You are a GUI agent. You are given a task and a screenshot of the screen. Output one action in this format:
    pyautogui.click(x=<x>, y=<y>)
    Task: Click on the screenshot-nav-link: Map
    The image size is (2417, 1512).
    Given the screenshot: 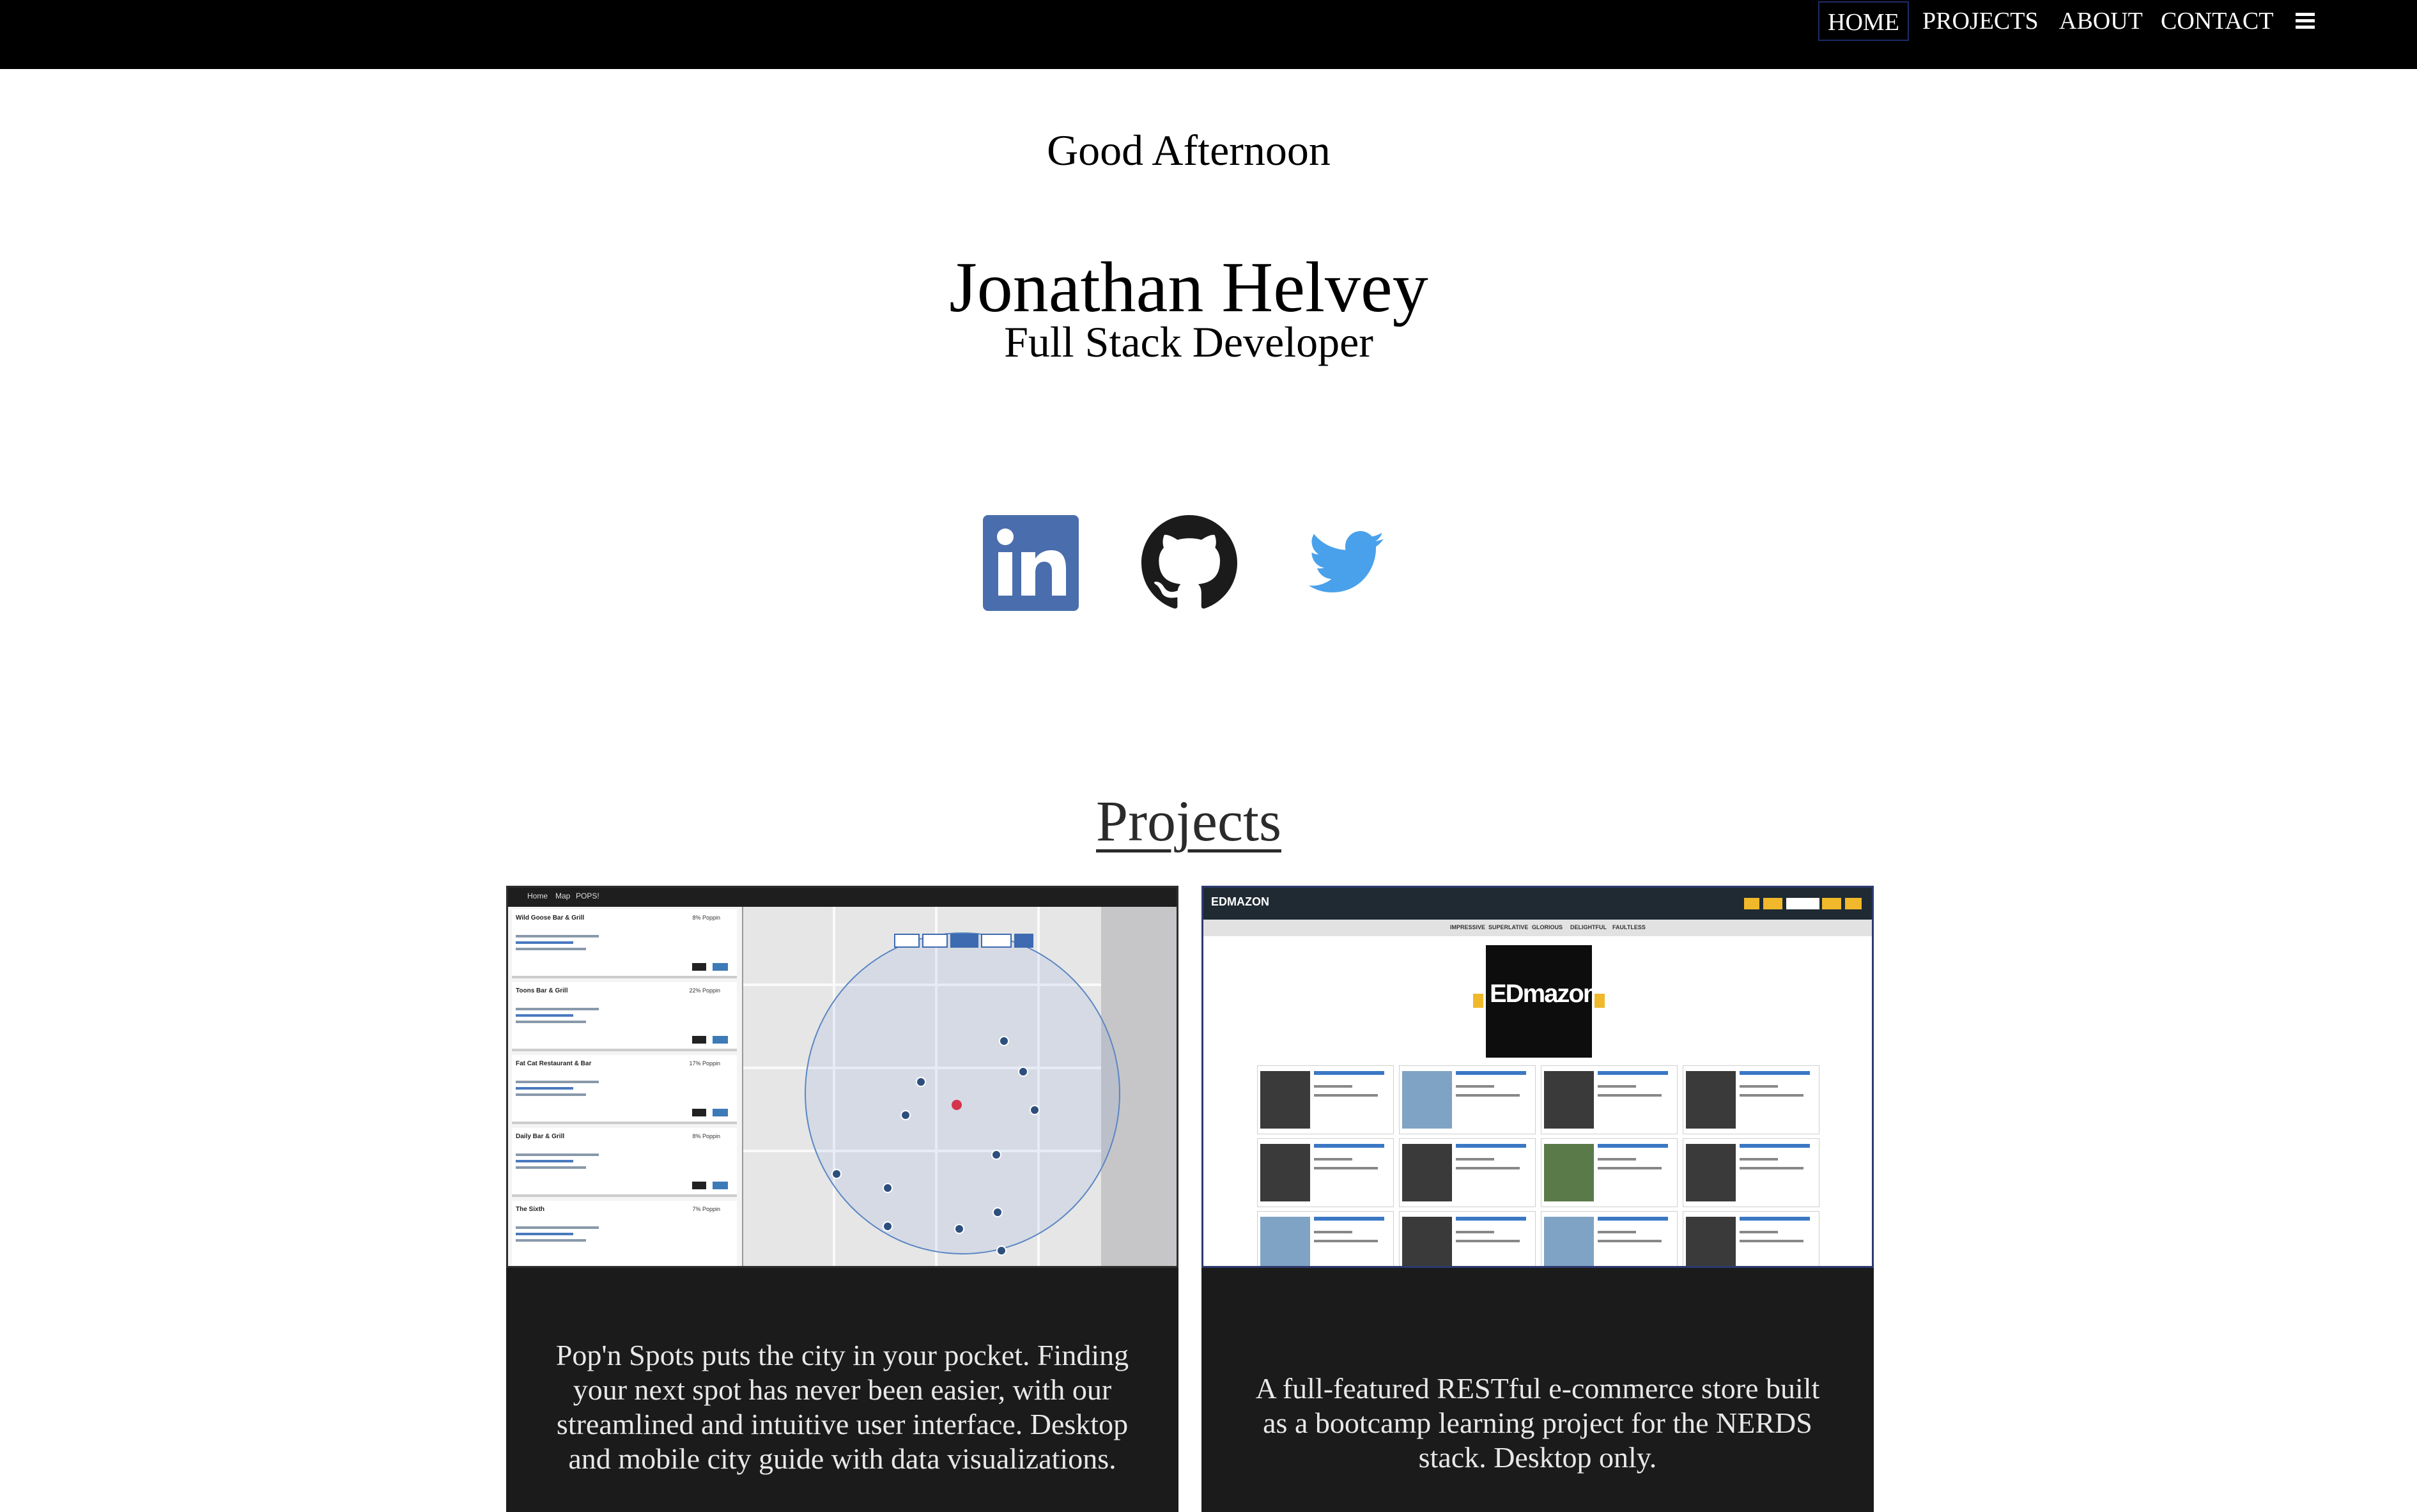 What is the action you would take?
    pyautogui.click(x=563, y=896)
    